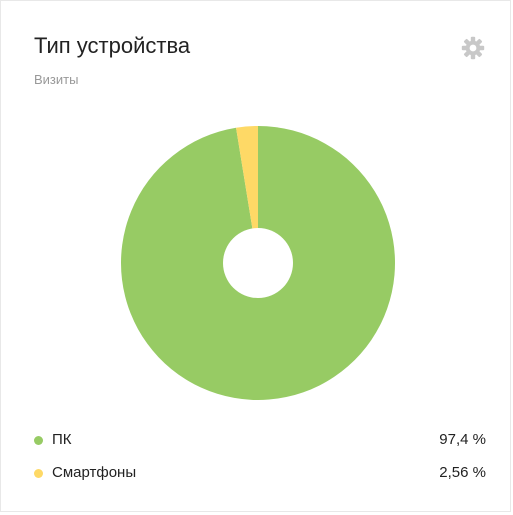 Image resolution: width=513 pixels, height=515 pixels. What do you see at coordinates (38, 440) in the screenshot?
I see `legend-dot-pc` at bounding box center [38, 440].